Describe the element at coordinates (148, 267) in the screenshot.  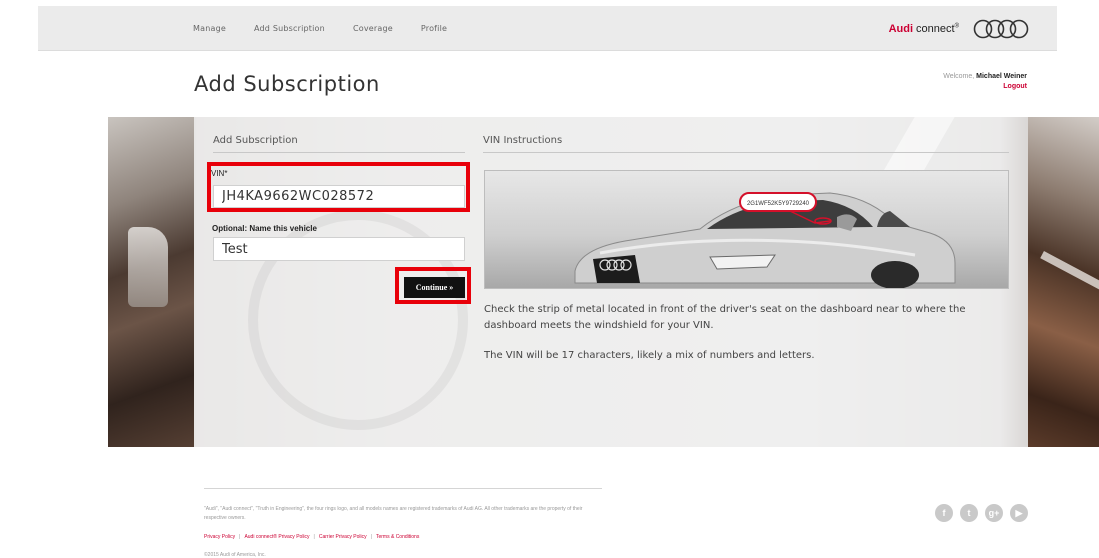
I see `door-handle-shape` at that location.